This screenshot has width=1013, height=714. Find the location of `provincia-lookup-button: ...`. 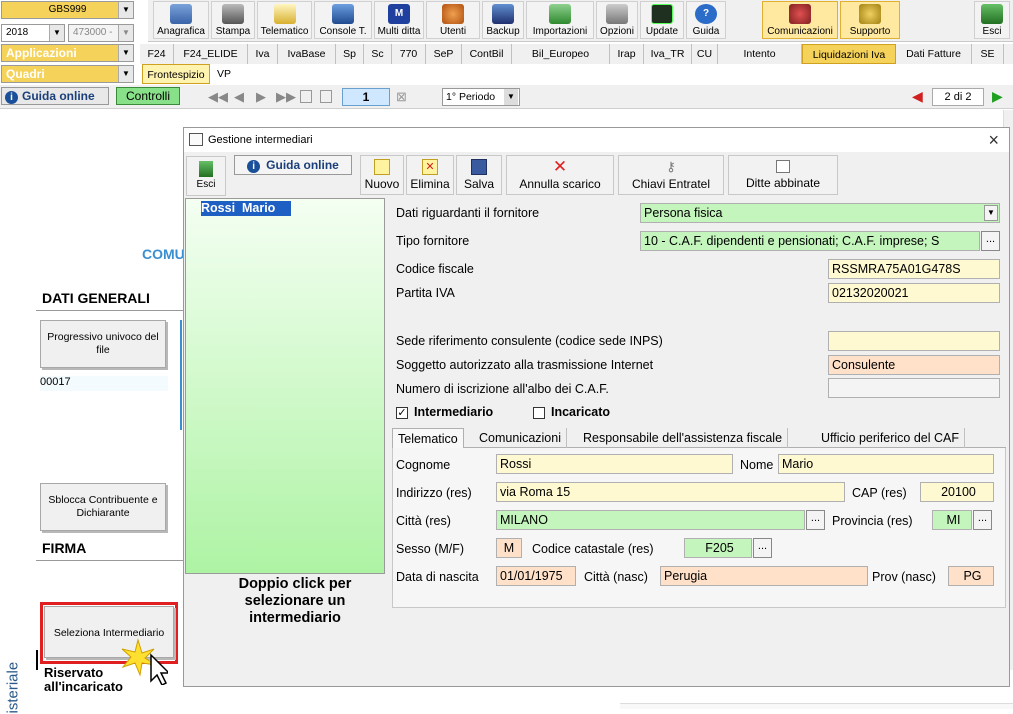

provincia-lookup-button: ... is located at coordinates (982, 520).